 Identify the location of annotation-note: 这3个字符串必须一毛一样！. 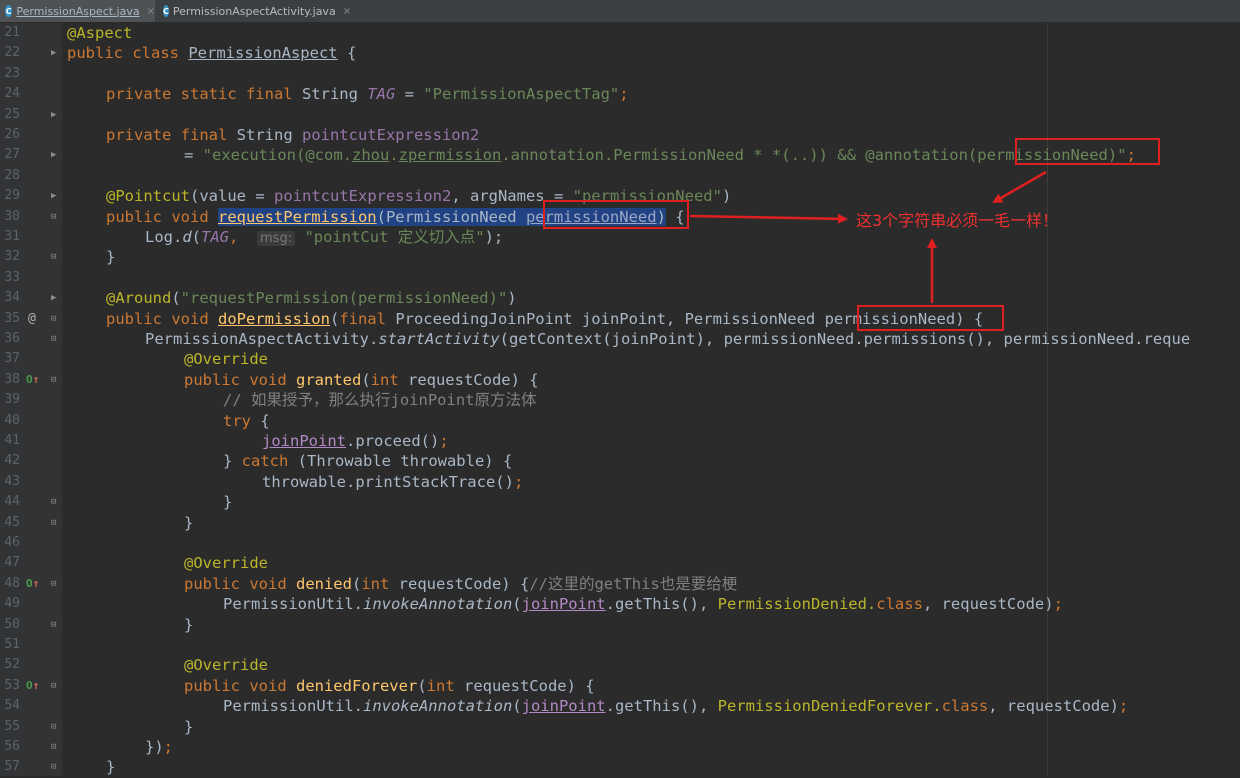
(957, 220).